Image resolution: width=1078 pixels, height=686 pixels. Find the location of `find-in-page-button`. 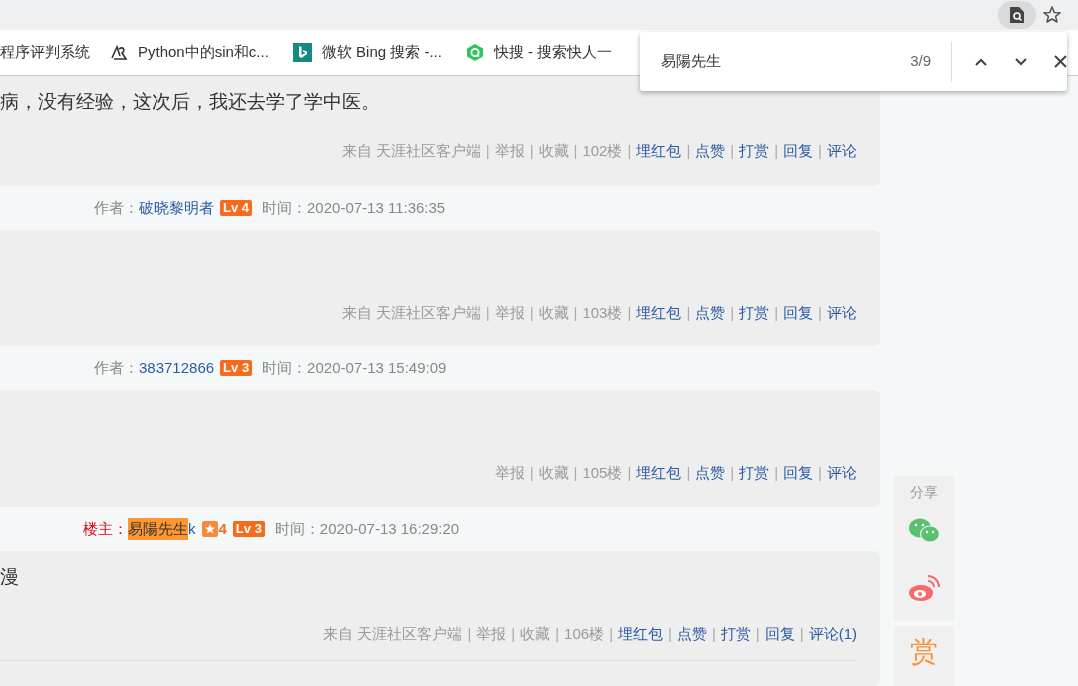

find-in-page-button is located at coordinates (1017, 15).